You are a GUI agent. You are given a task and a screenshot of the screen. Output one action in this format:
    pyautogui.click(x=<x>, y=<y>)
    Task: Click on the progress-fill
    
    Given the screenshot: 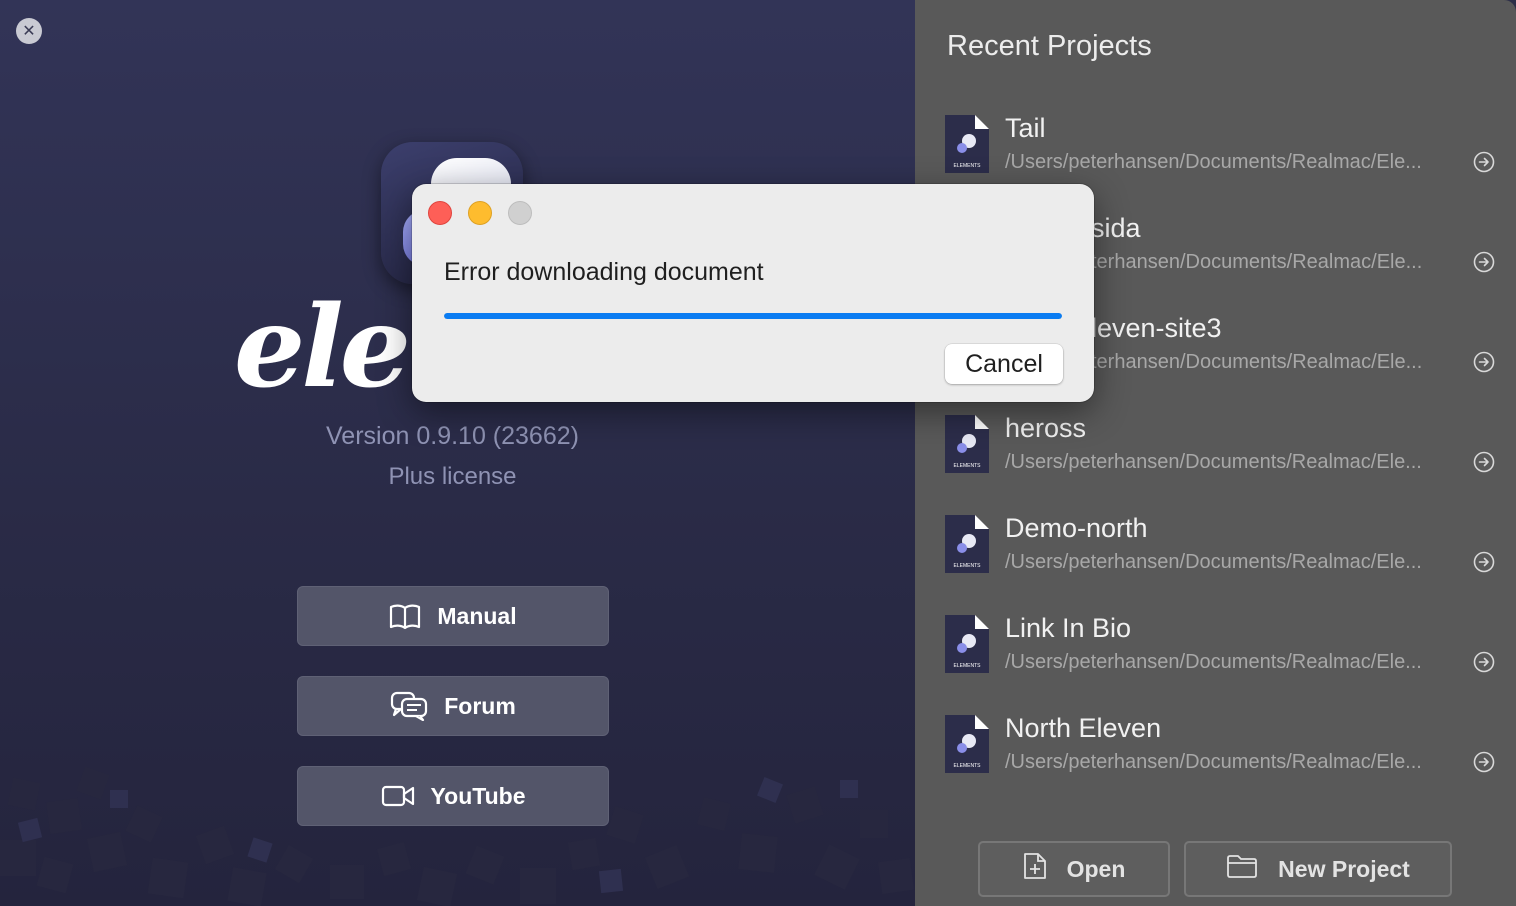 What is the action you would take?
    pyautogui.click(x=753, y=316)
    